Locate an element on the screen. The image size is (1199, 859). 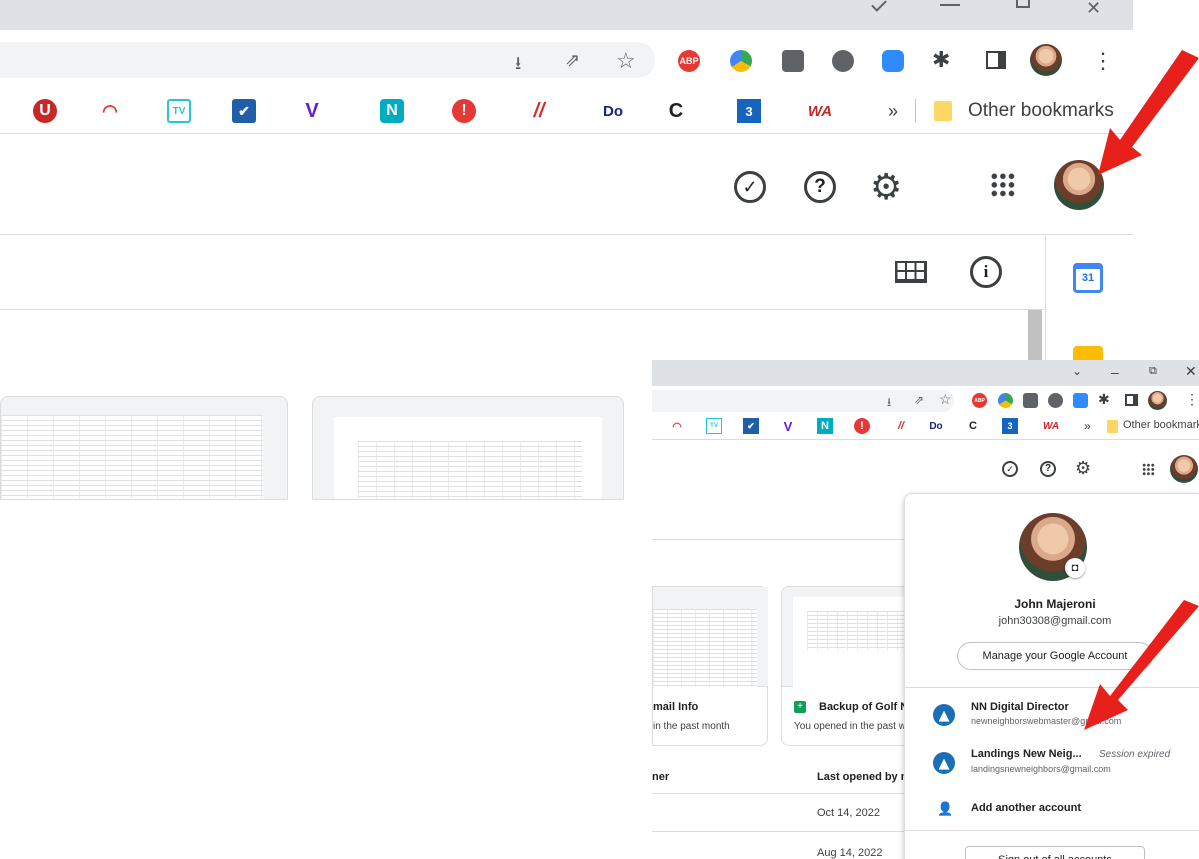
small-bm-do: Do is located at coordinates (936, 426).